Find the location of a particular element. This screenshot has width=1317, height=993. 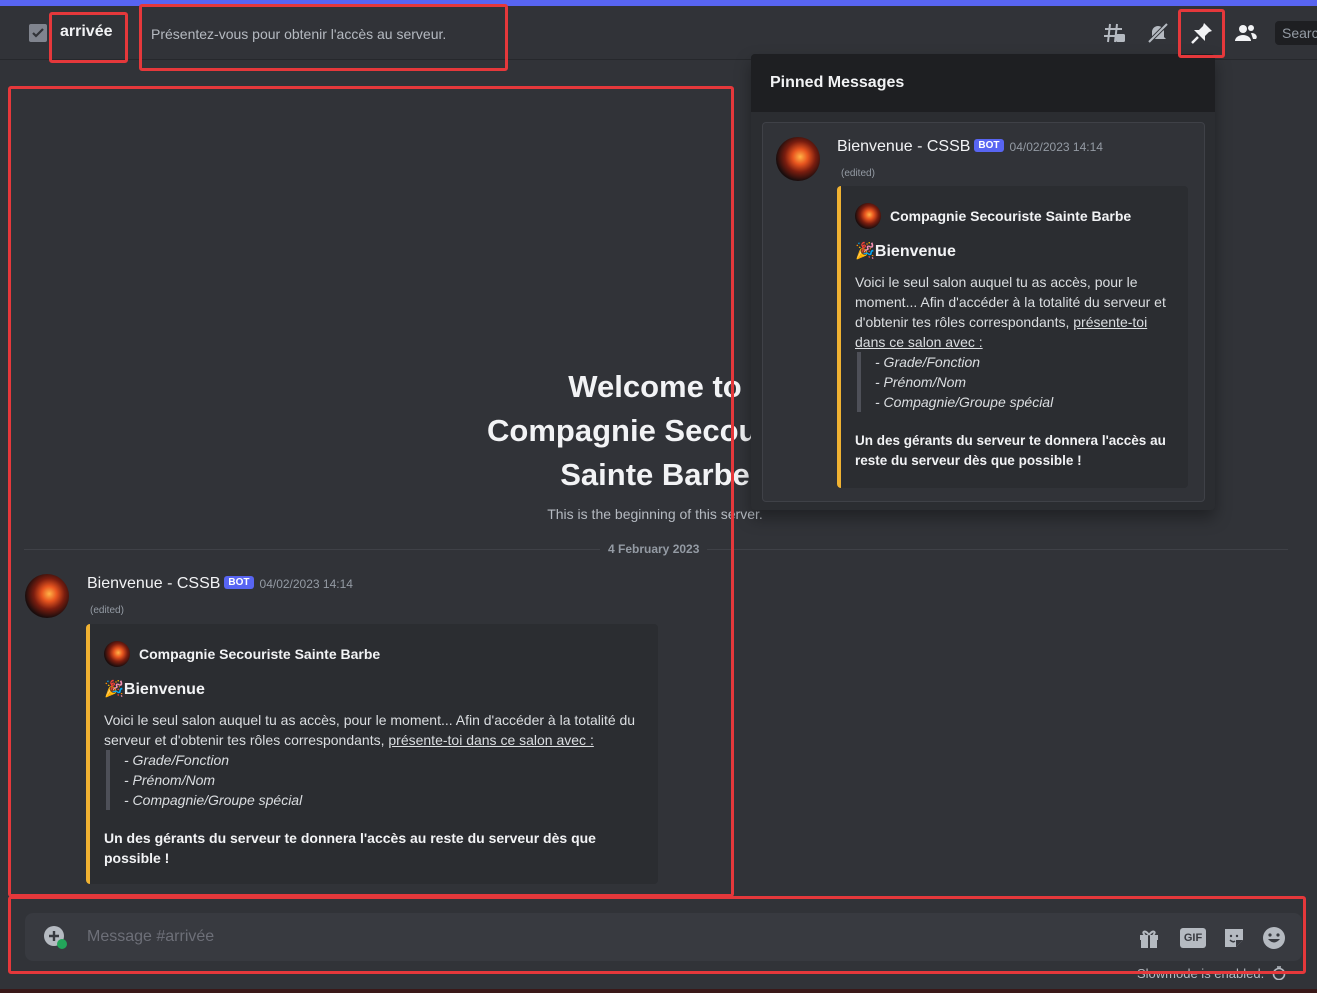

gif-icon: GIF is located at coordinates (1193, 938).